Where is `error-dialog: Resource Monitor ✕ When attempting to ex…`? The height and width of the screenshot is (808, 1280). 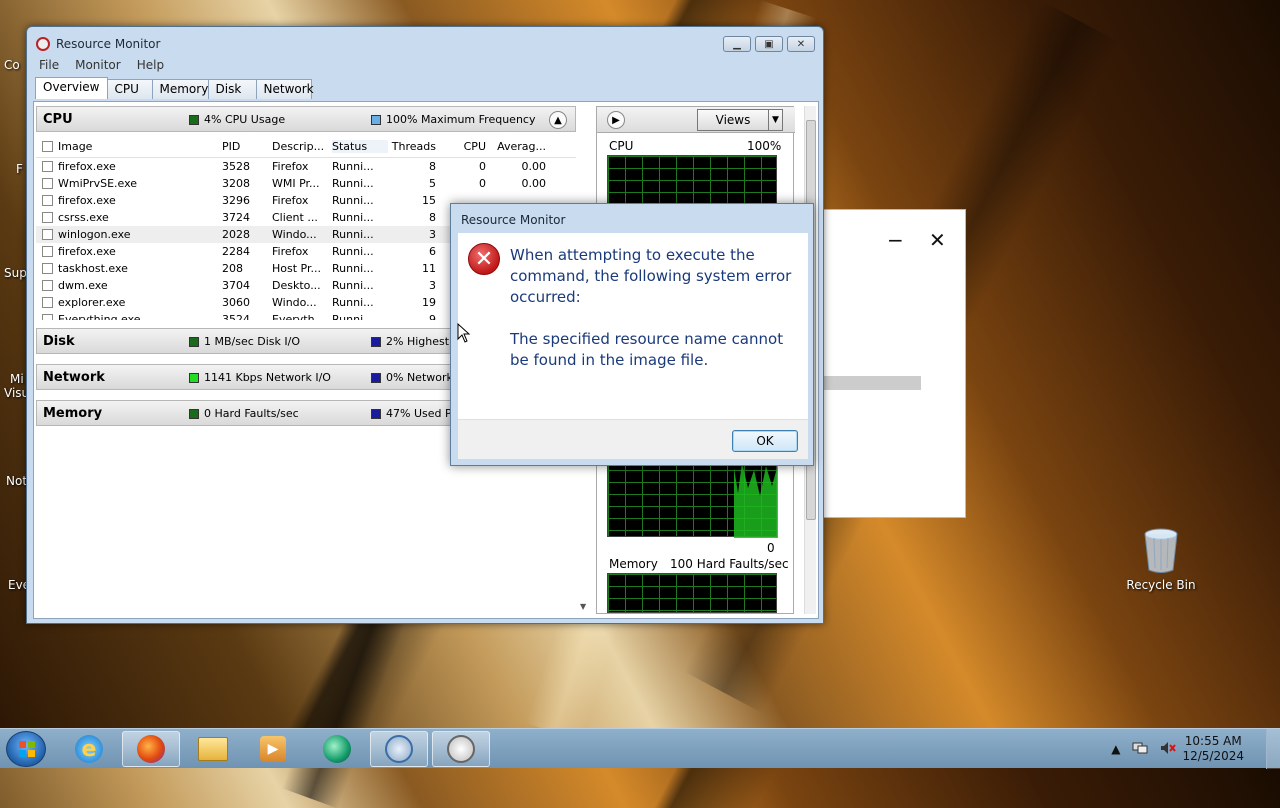
error-dialog: Resource Monitor ✕ When attempting to ex… is located at coordinates (632, 334).